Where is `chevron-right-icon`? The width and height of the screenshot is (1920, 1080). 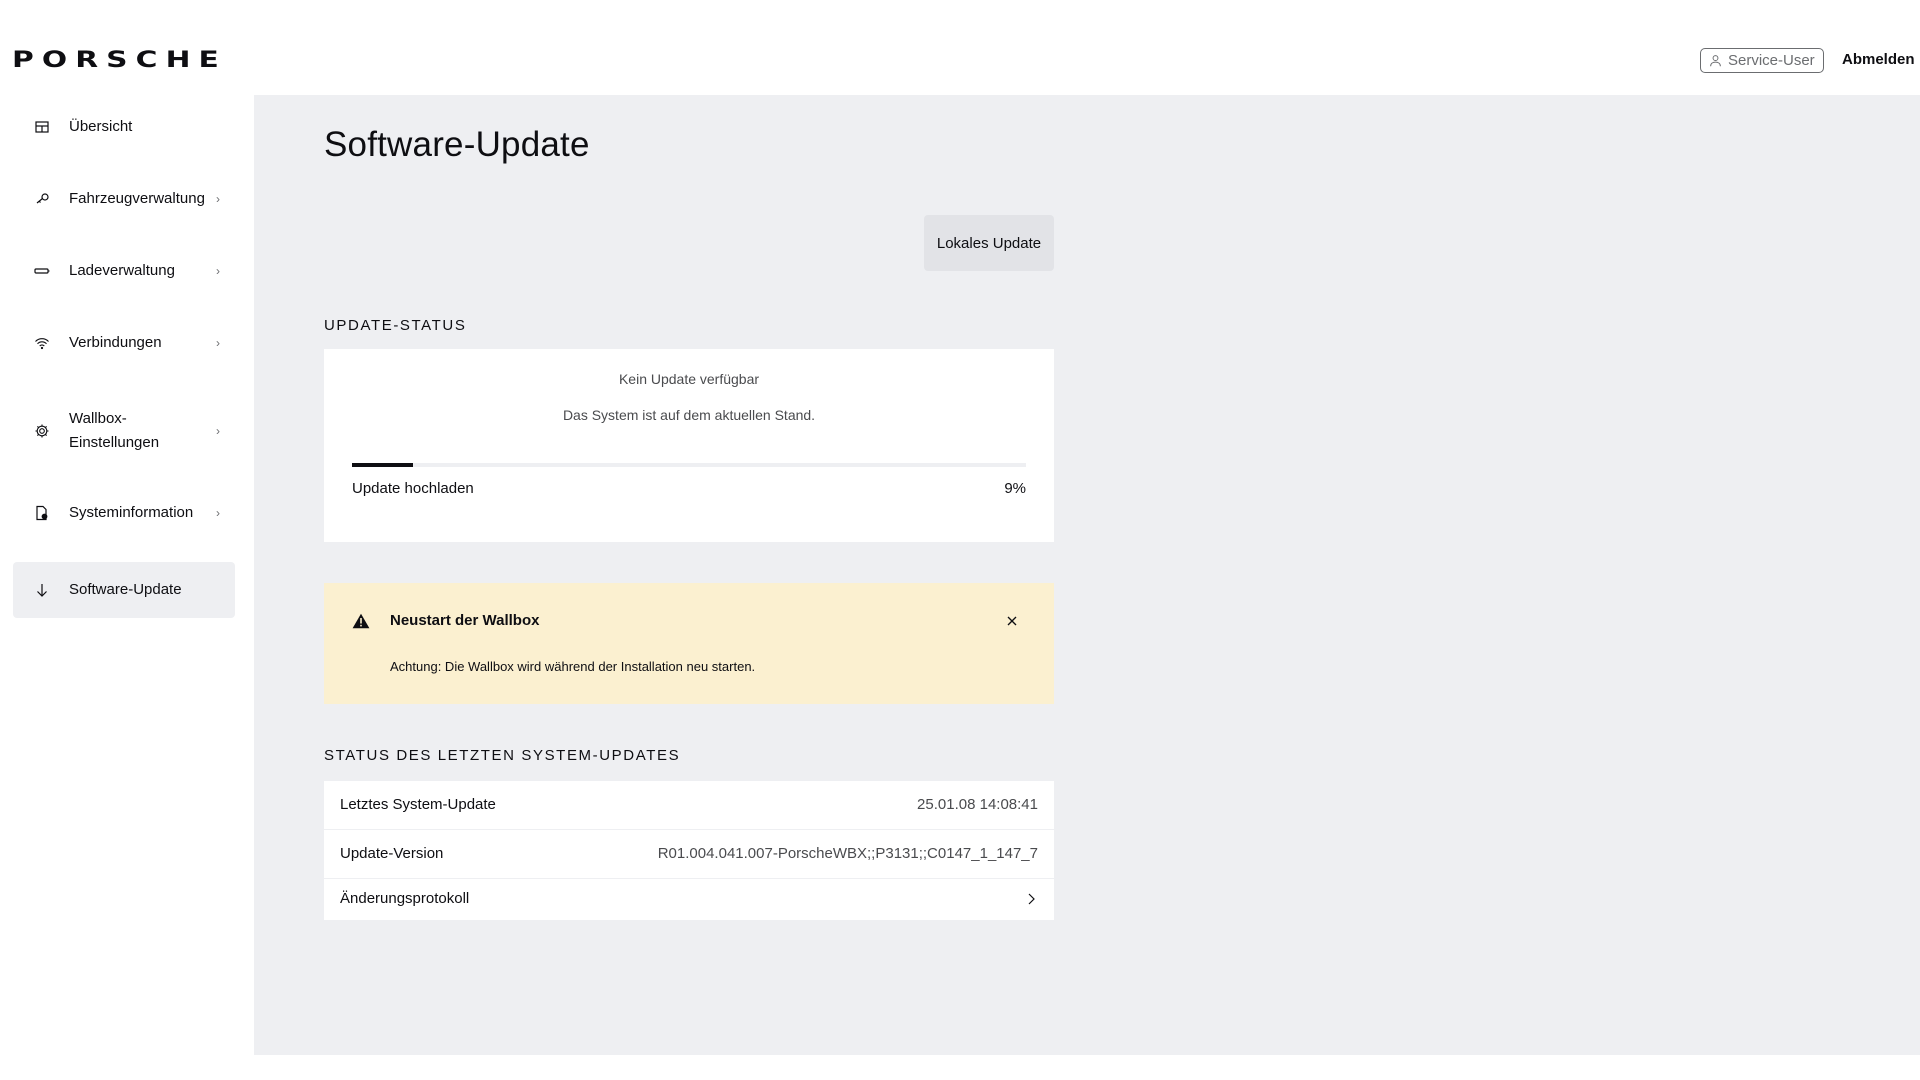
chevron-right-icon is located at coordinates (1031, 899).